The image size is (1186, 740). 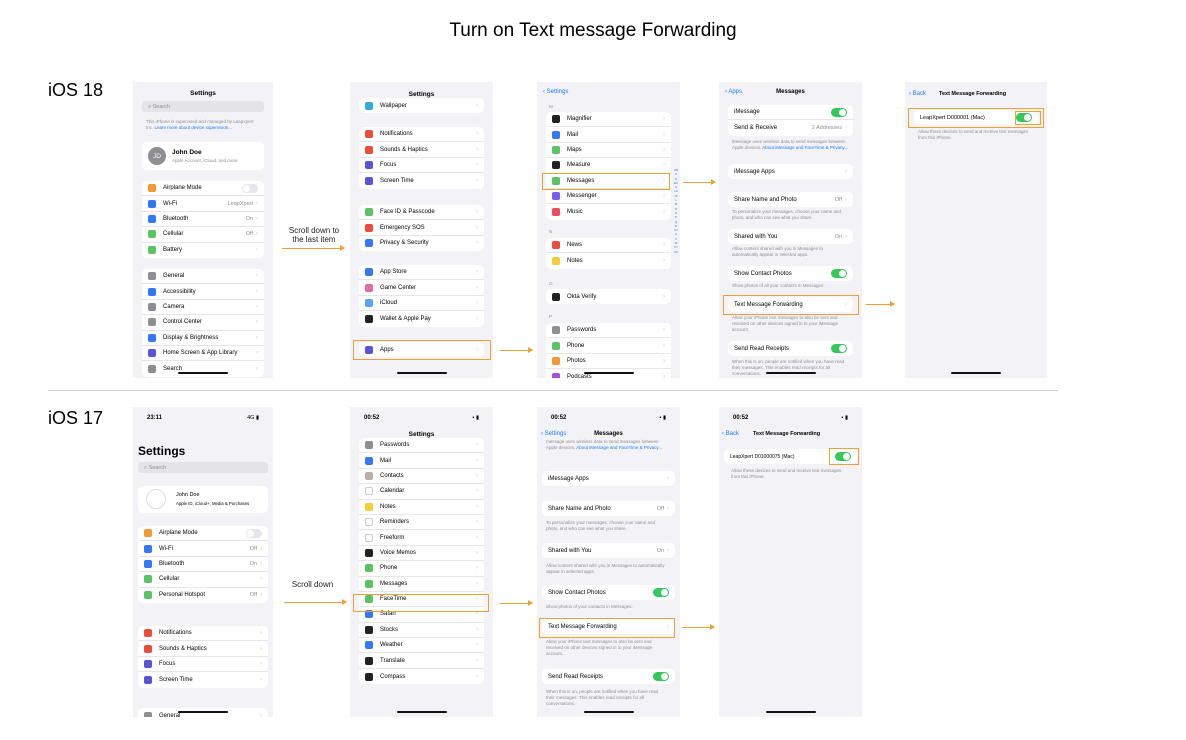 I want to click on settings-row-personal-hotspot: Personal Hotspot Off ›, so click(x=203, y=595).